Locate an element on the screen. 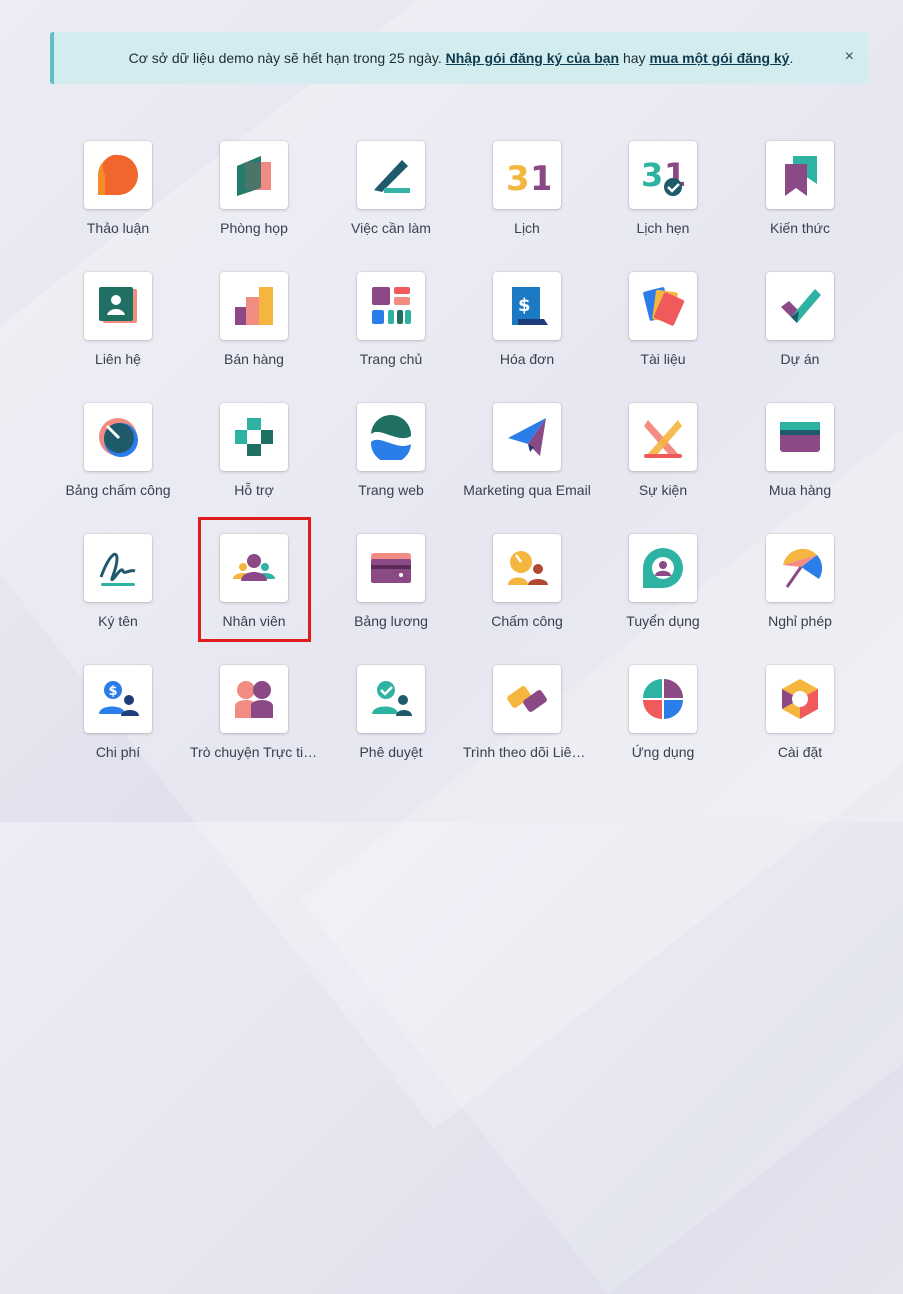 This screenshot has height=1294, width=903. knowledge-icon is located at coordinates (801, 176).